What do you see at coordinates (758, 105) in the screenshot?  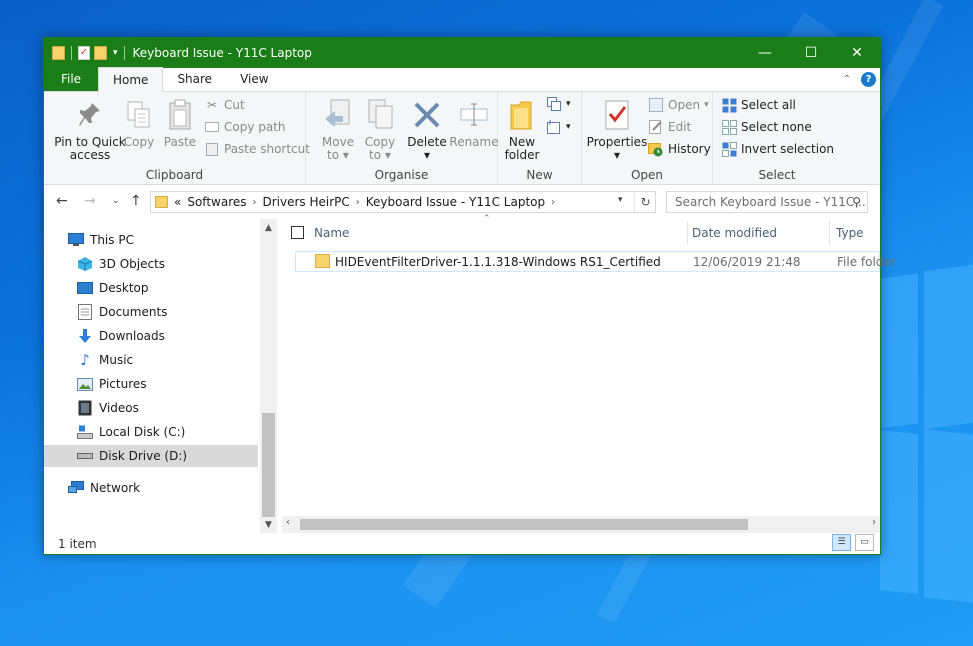 I see `select-all-button: Select all` at bounding box center [758, 105].